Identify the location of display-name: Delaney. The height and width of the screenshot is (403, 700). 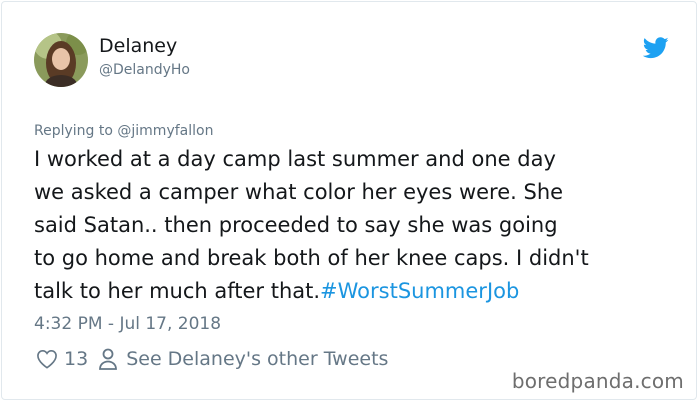
(138, 46).